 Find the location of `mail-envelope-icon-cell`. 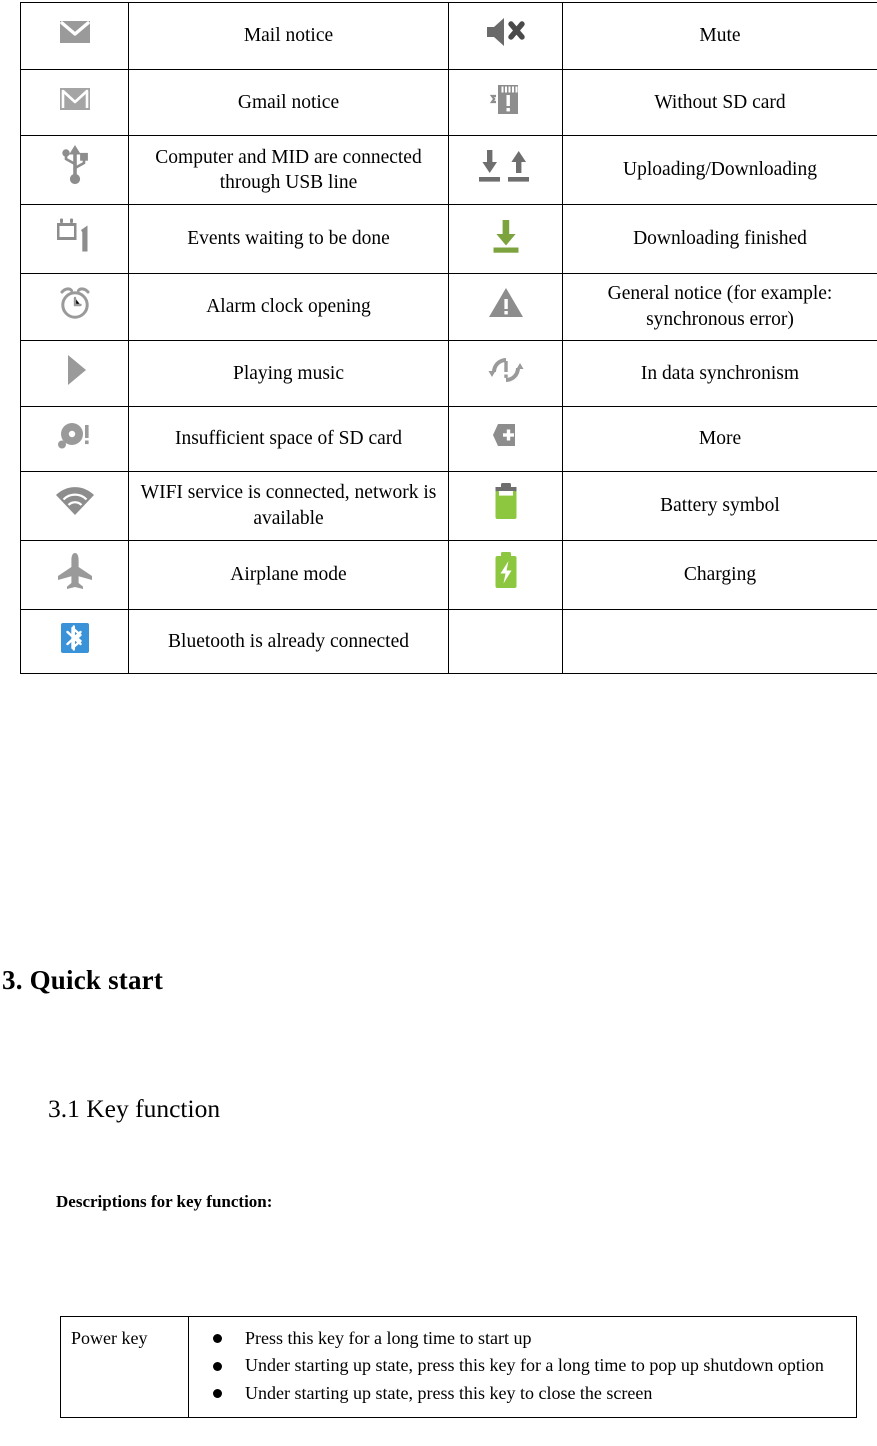

mail-envelope-icon-cell is located at coordinates (74, 36).